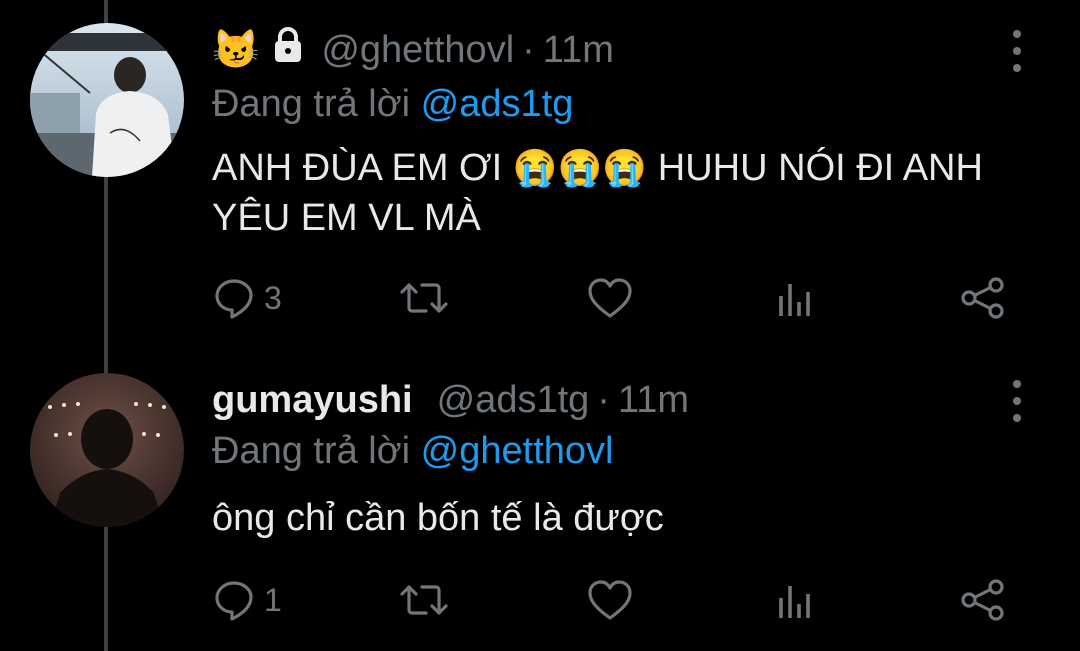  I want to click on reply-count: 3, so click(273, 297).